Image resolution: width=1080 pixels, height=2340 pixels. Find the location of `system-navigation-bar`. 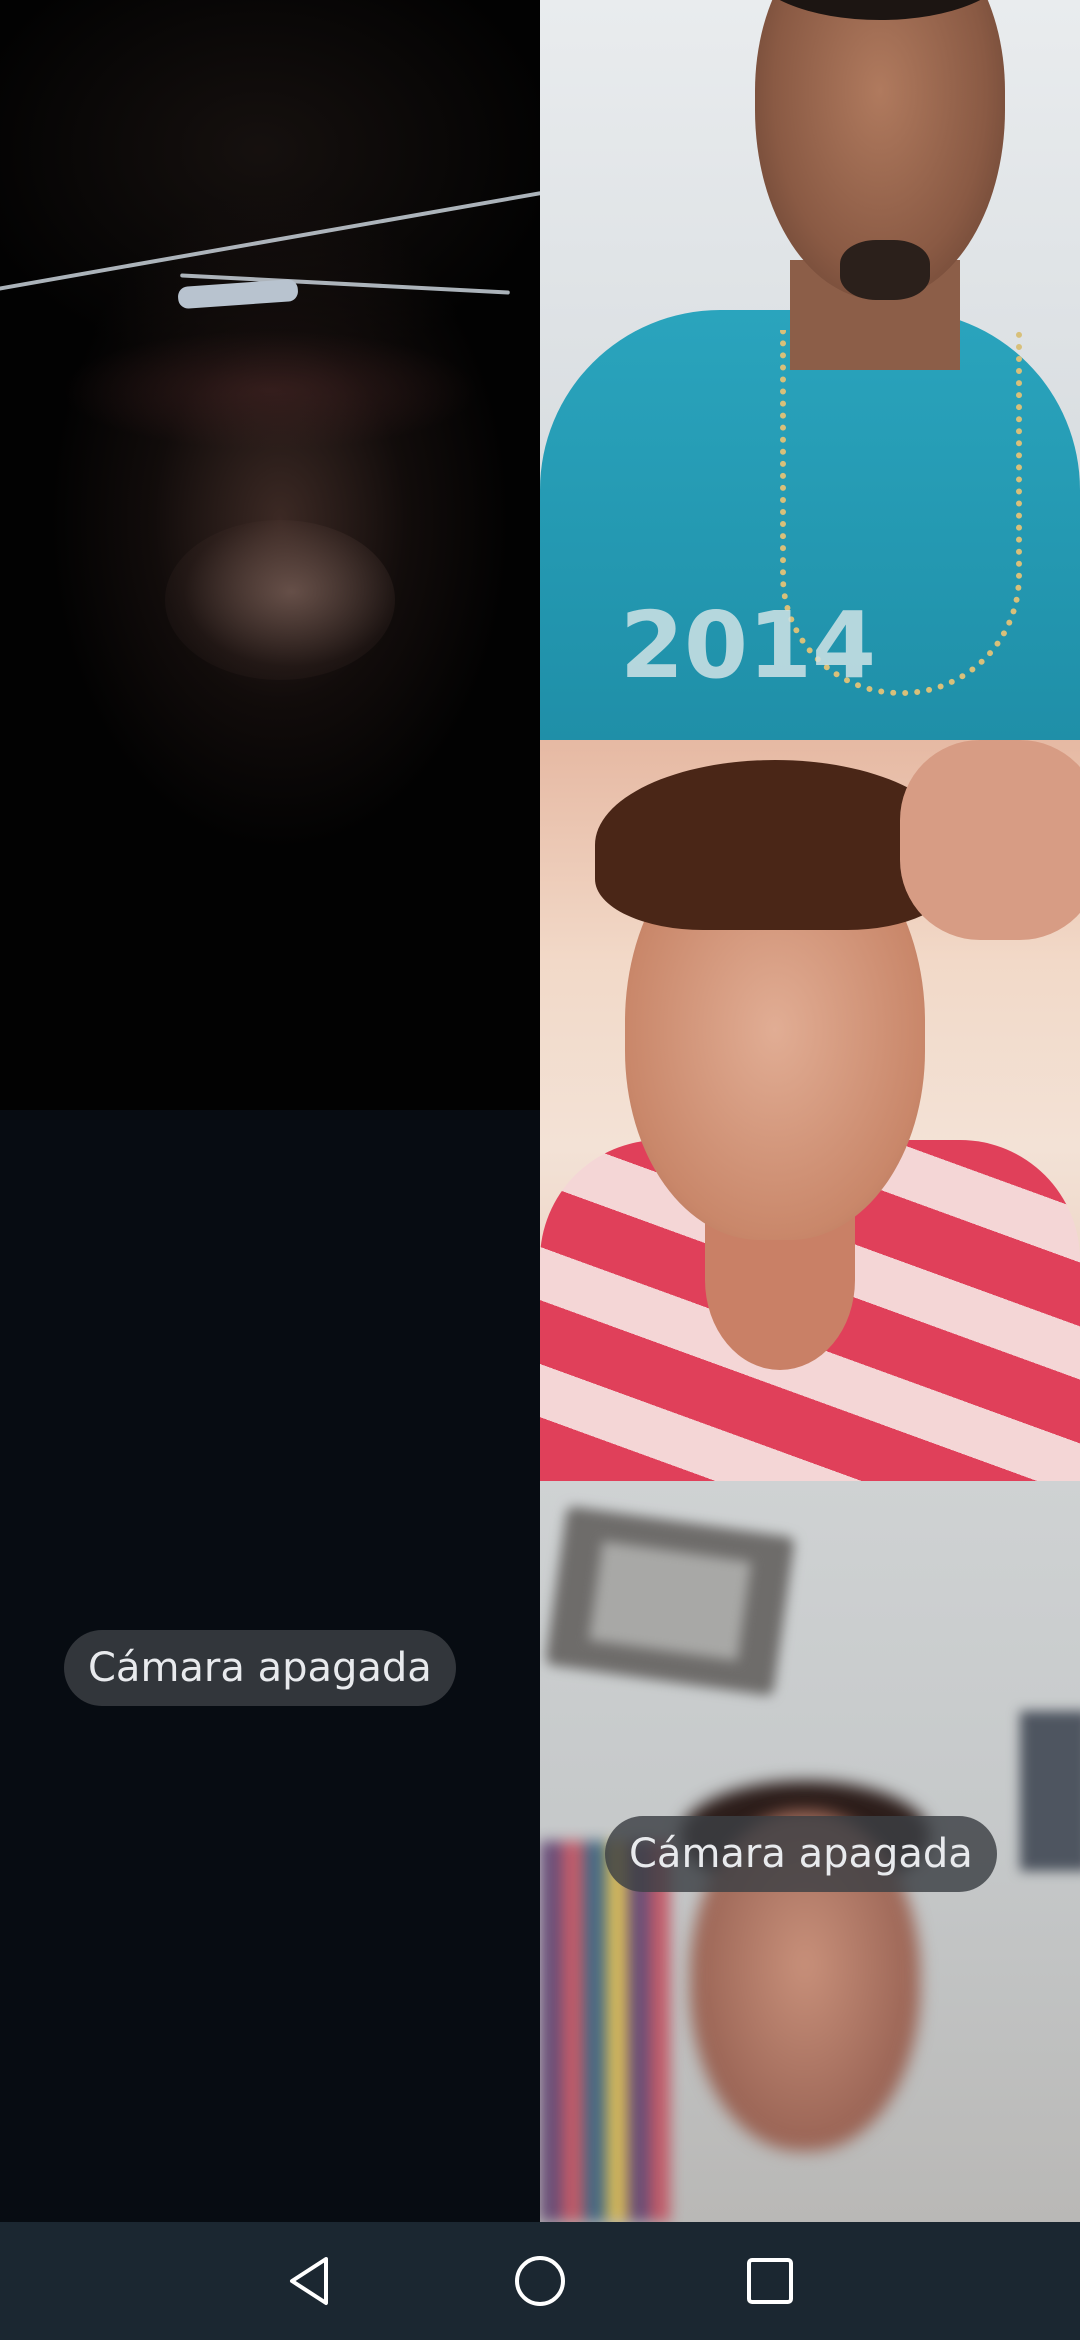

system-navigation-bar is located at coordinates (540, 2281).